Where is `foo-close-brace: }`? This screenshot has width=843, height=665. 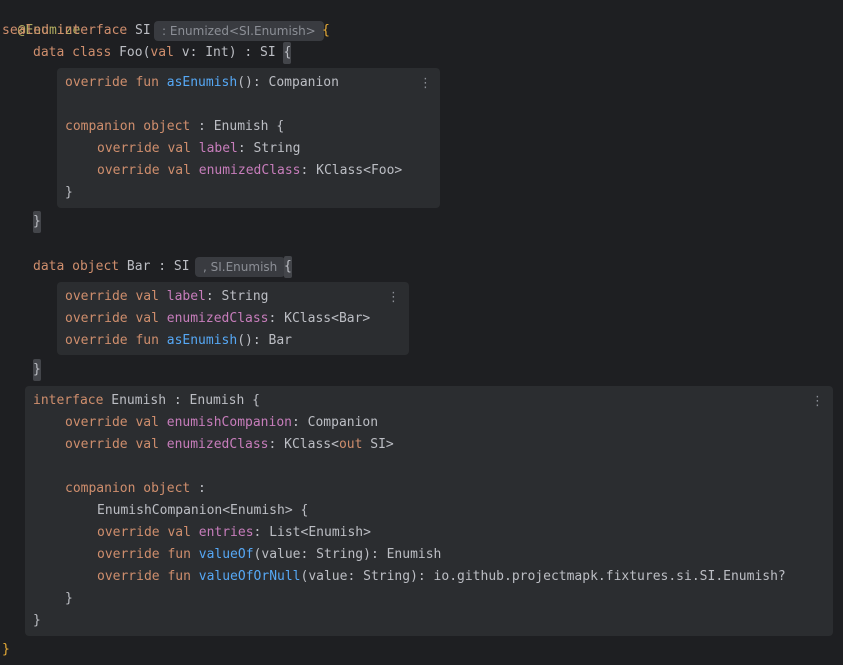 foo-close-brace: } is located at coordinates (37, 222).